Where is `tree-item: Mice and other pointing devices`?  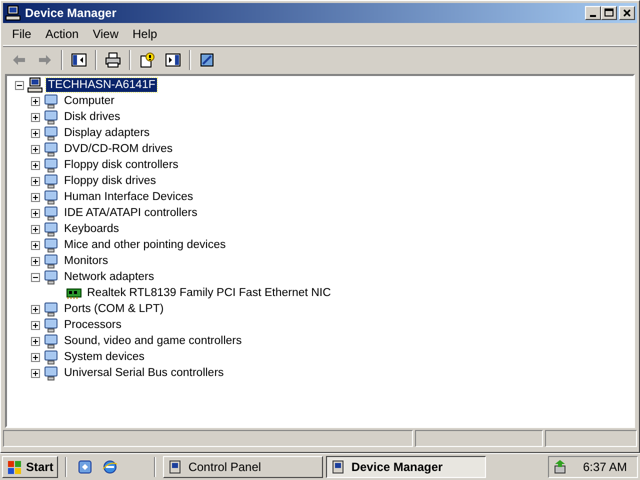
tree-item: Mice and other pointing devices is located at coordinates (145, 245).